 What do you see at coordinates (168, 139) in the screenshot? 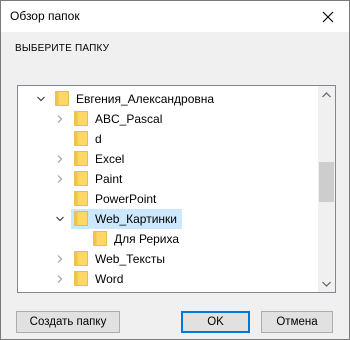
I see `tree-item: d` at bounding box center [168, 139].